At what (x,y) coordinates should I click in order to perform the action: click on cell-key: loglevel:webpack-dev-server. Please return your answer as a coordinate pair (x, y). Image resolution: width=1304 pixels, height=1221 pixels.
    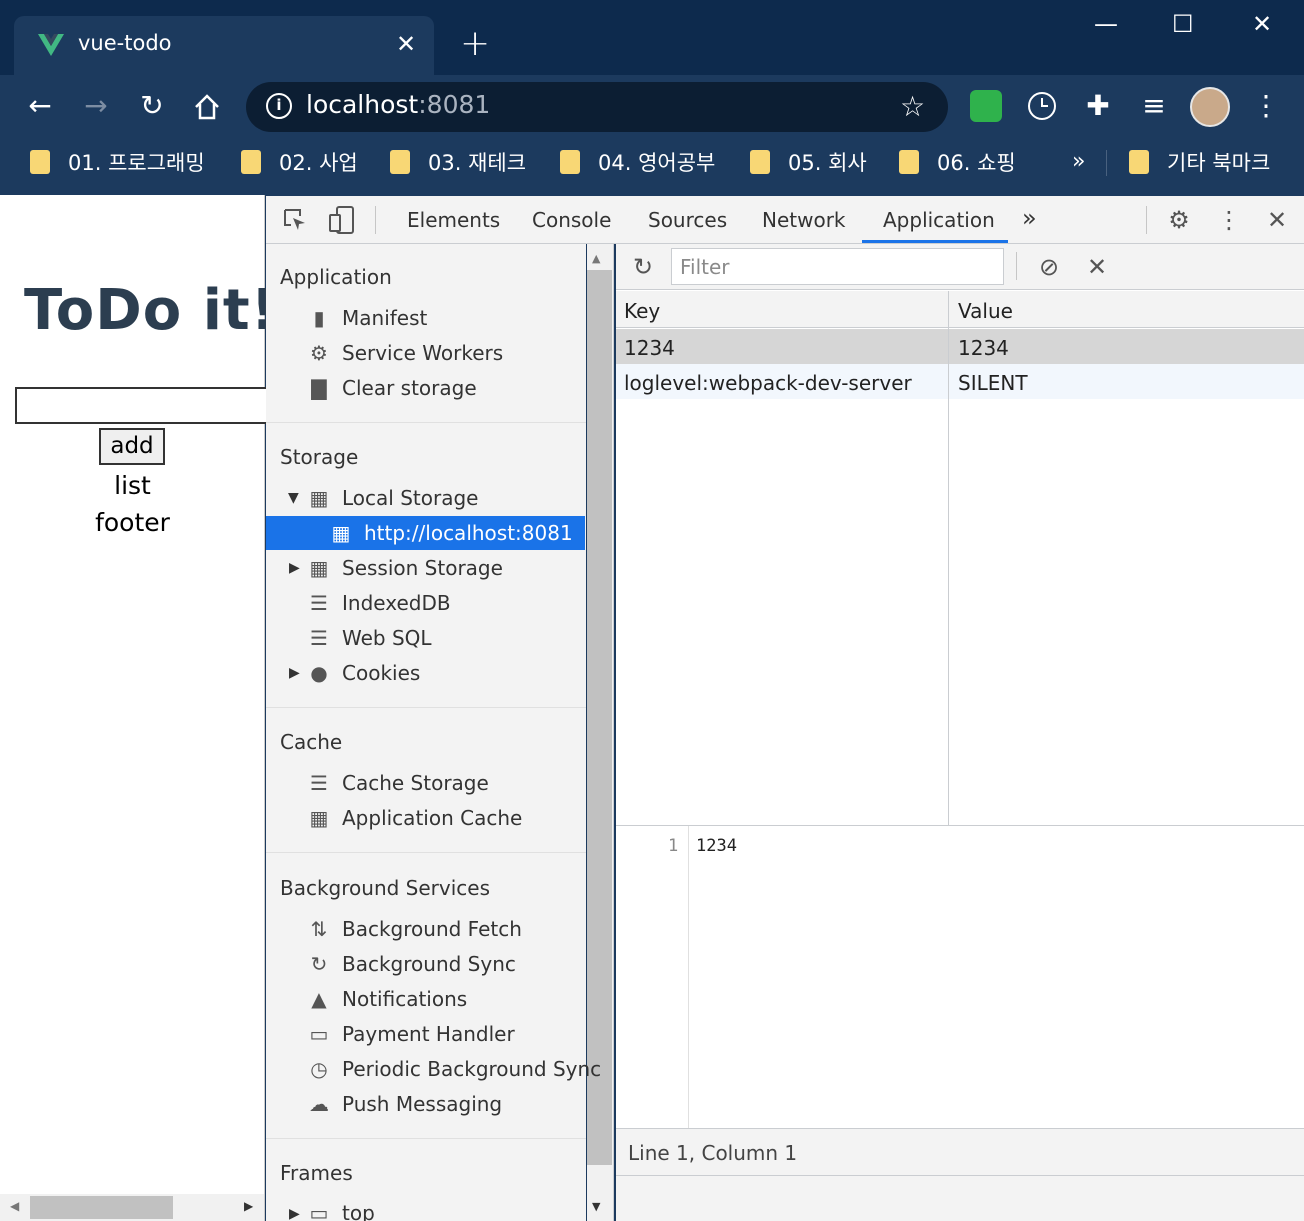
    Looking at the image, I should click on (768, 383).